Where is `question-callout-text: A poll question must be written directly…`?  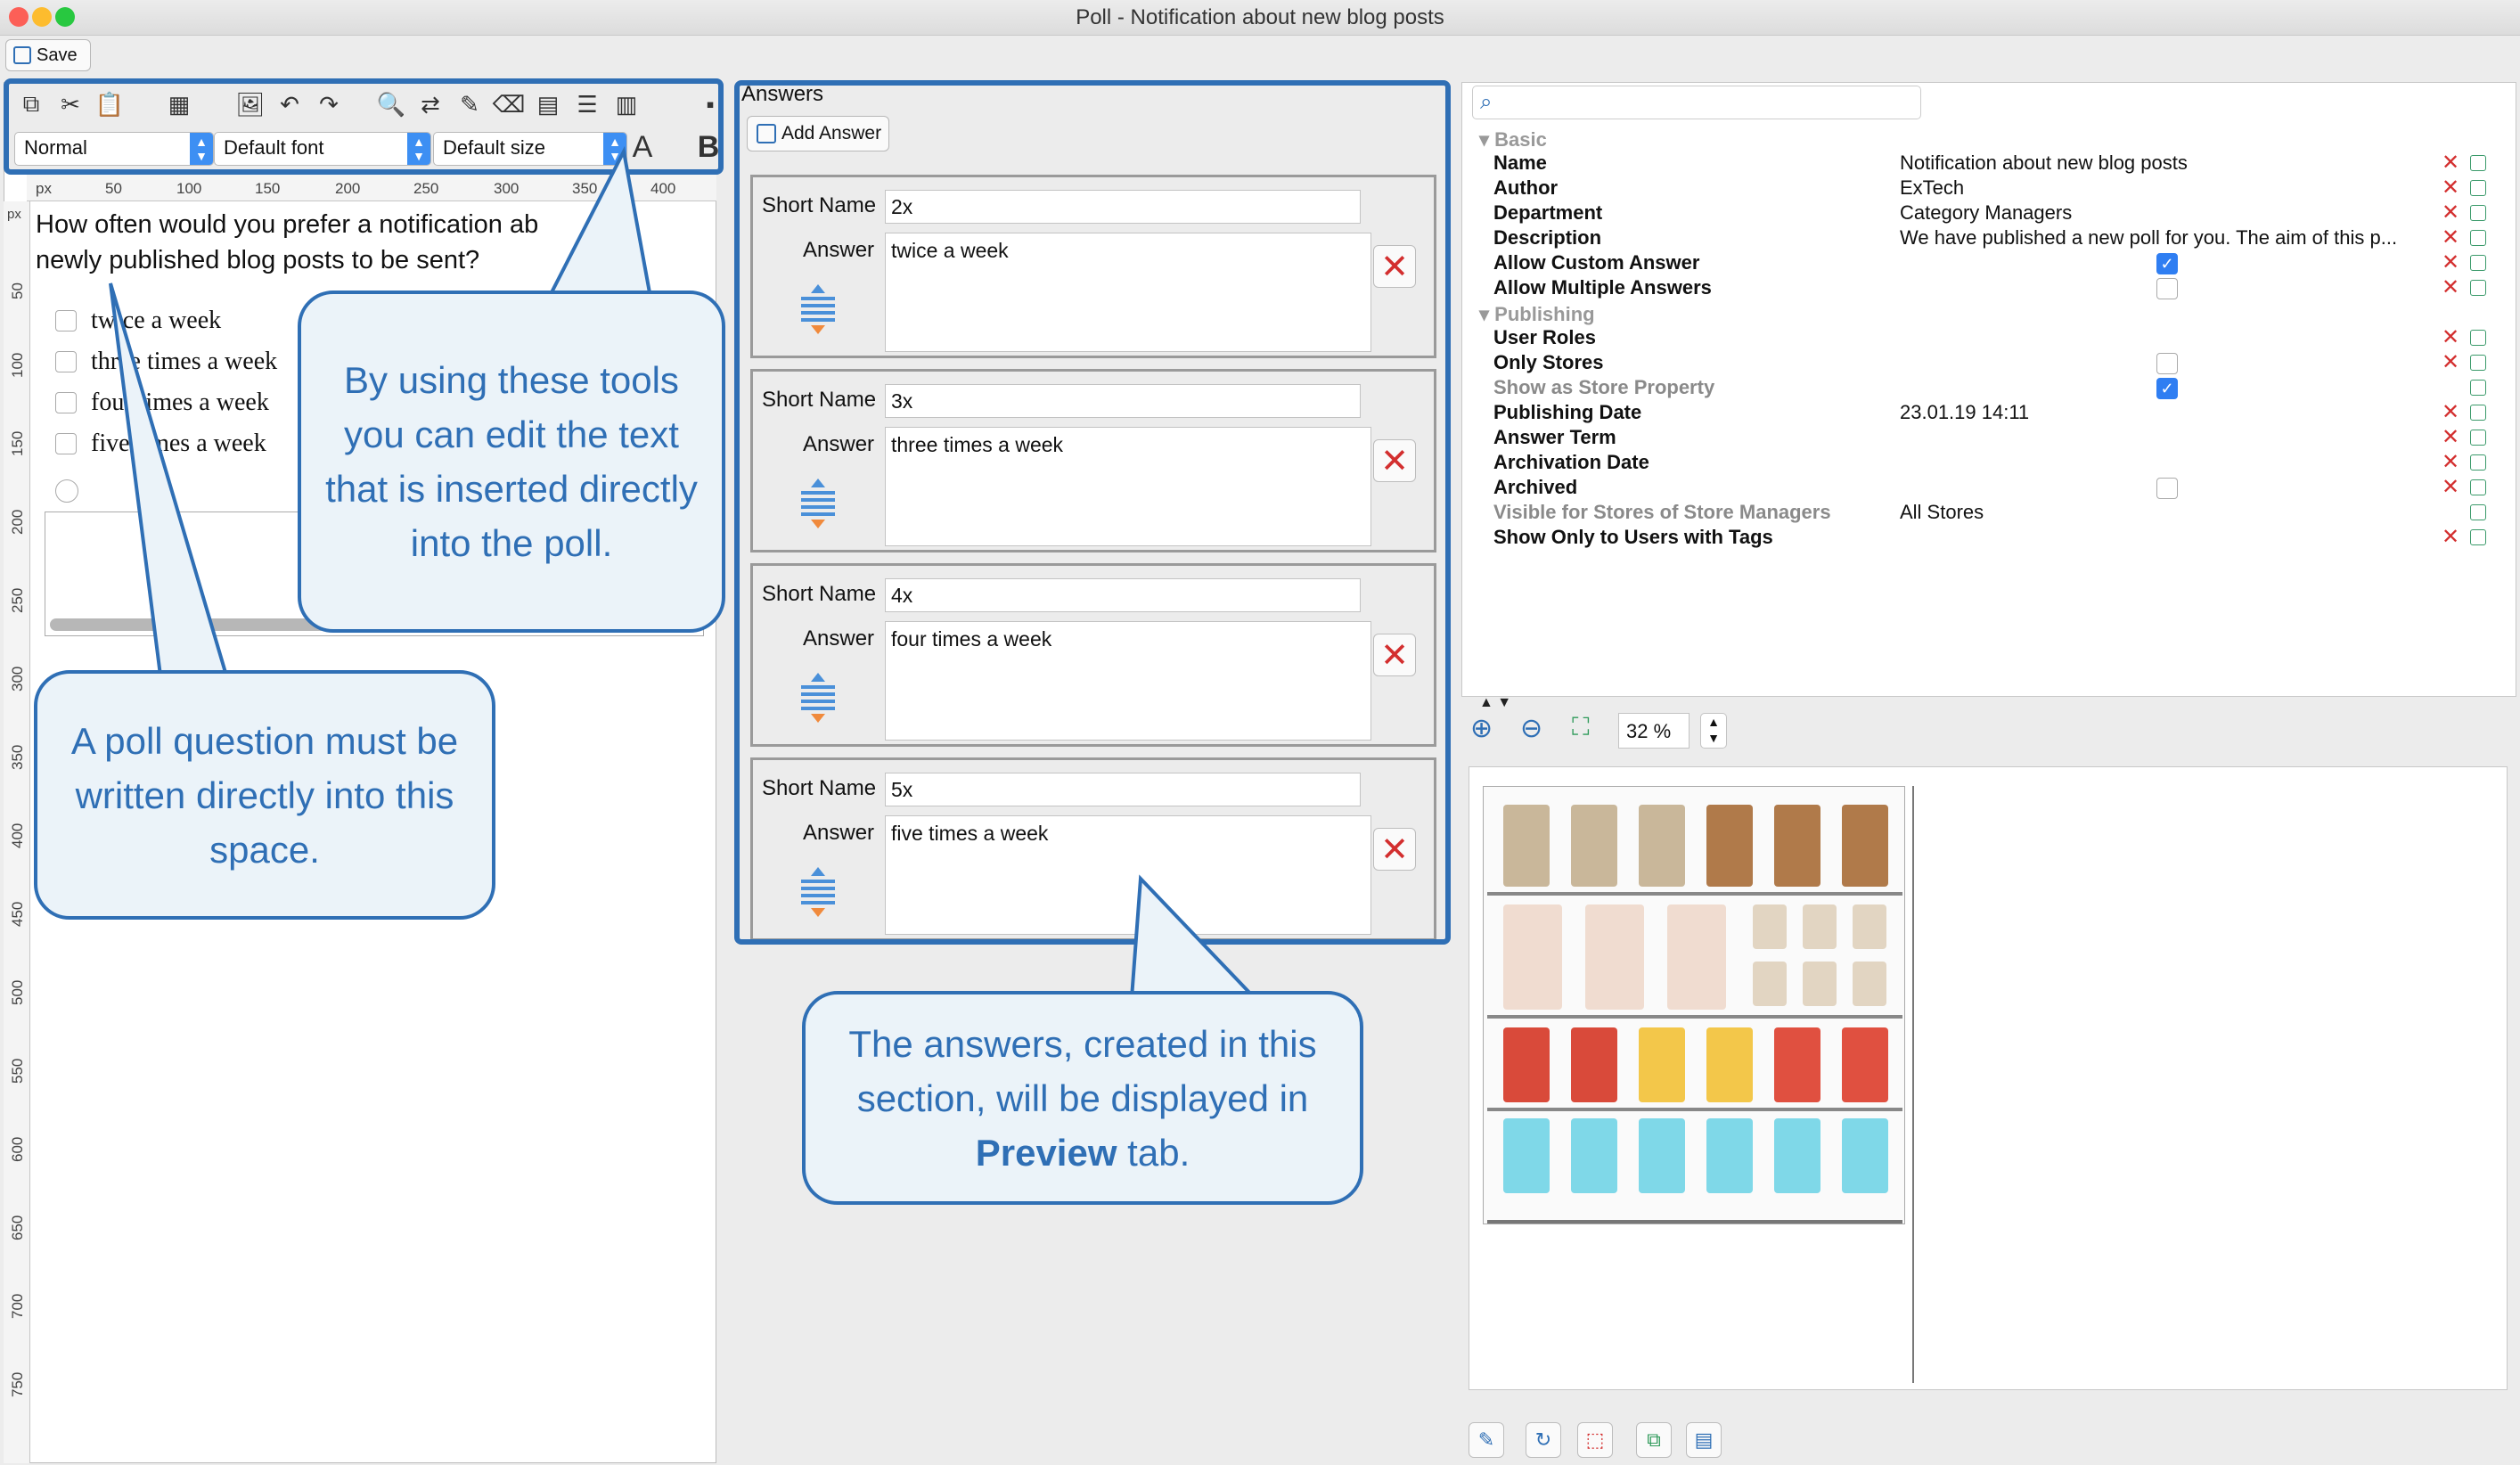 question-callout-text: A poll question must be written directly… is located at coordinates (264, 795).